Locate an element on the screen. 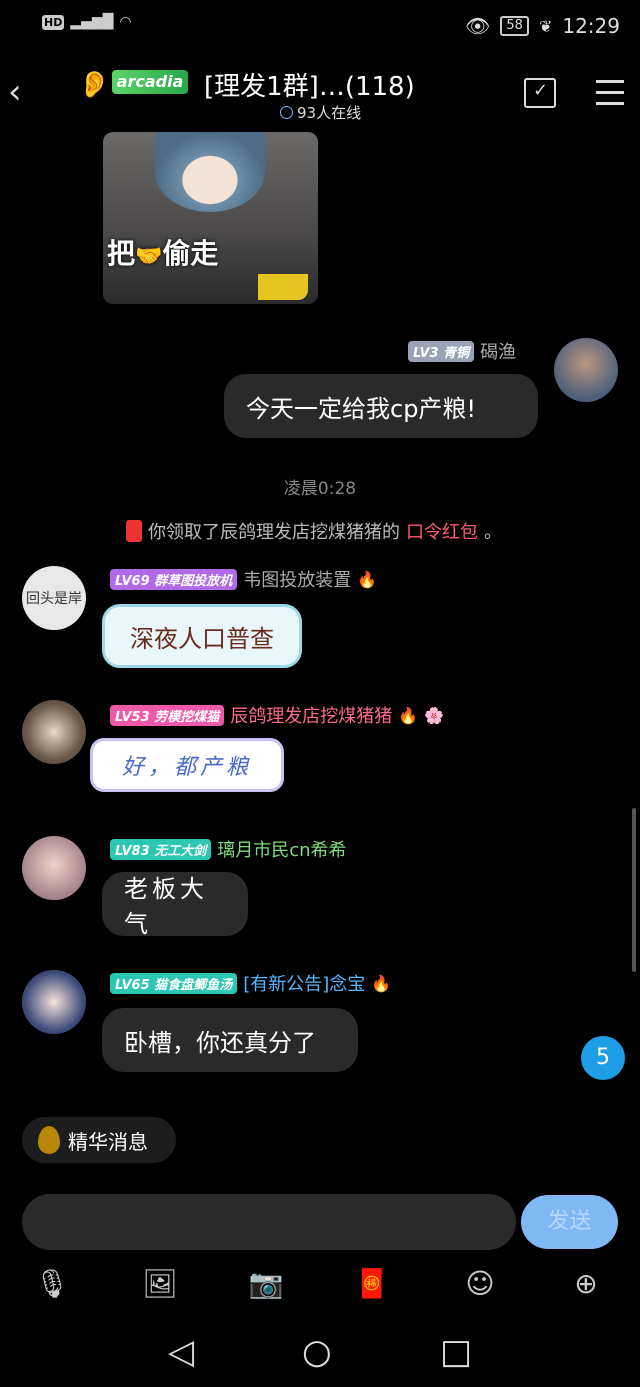 This screenshot has width=640, height=1387. sender-name: 韦图投放装置 is located at coordinates (297, 580).